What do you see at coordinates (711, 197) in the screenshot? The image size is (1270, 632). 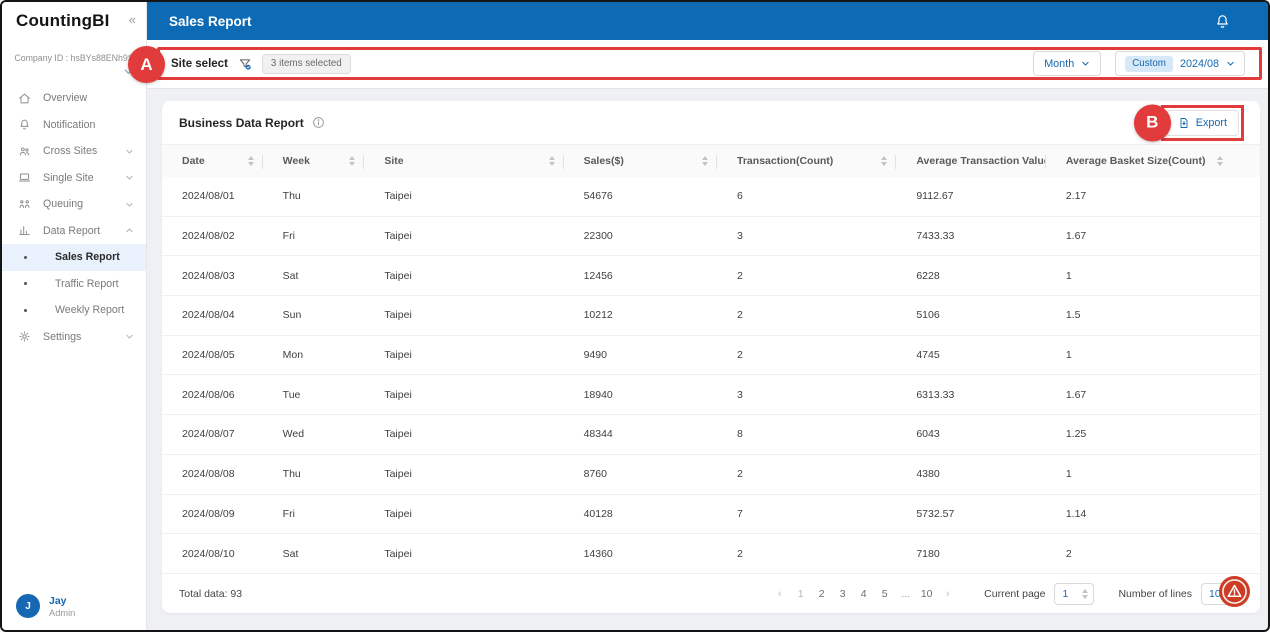 I see `table-row: 2024/08/01 Thu Taipei 54676 6 9112.67 2.17` at bounding box center [711, 197].